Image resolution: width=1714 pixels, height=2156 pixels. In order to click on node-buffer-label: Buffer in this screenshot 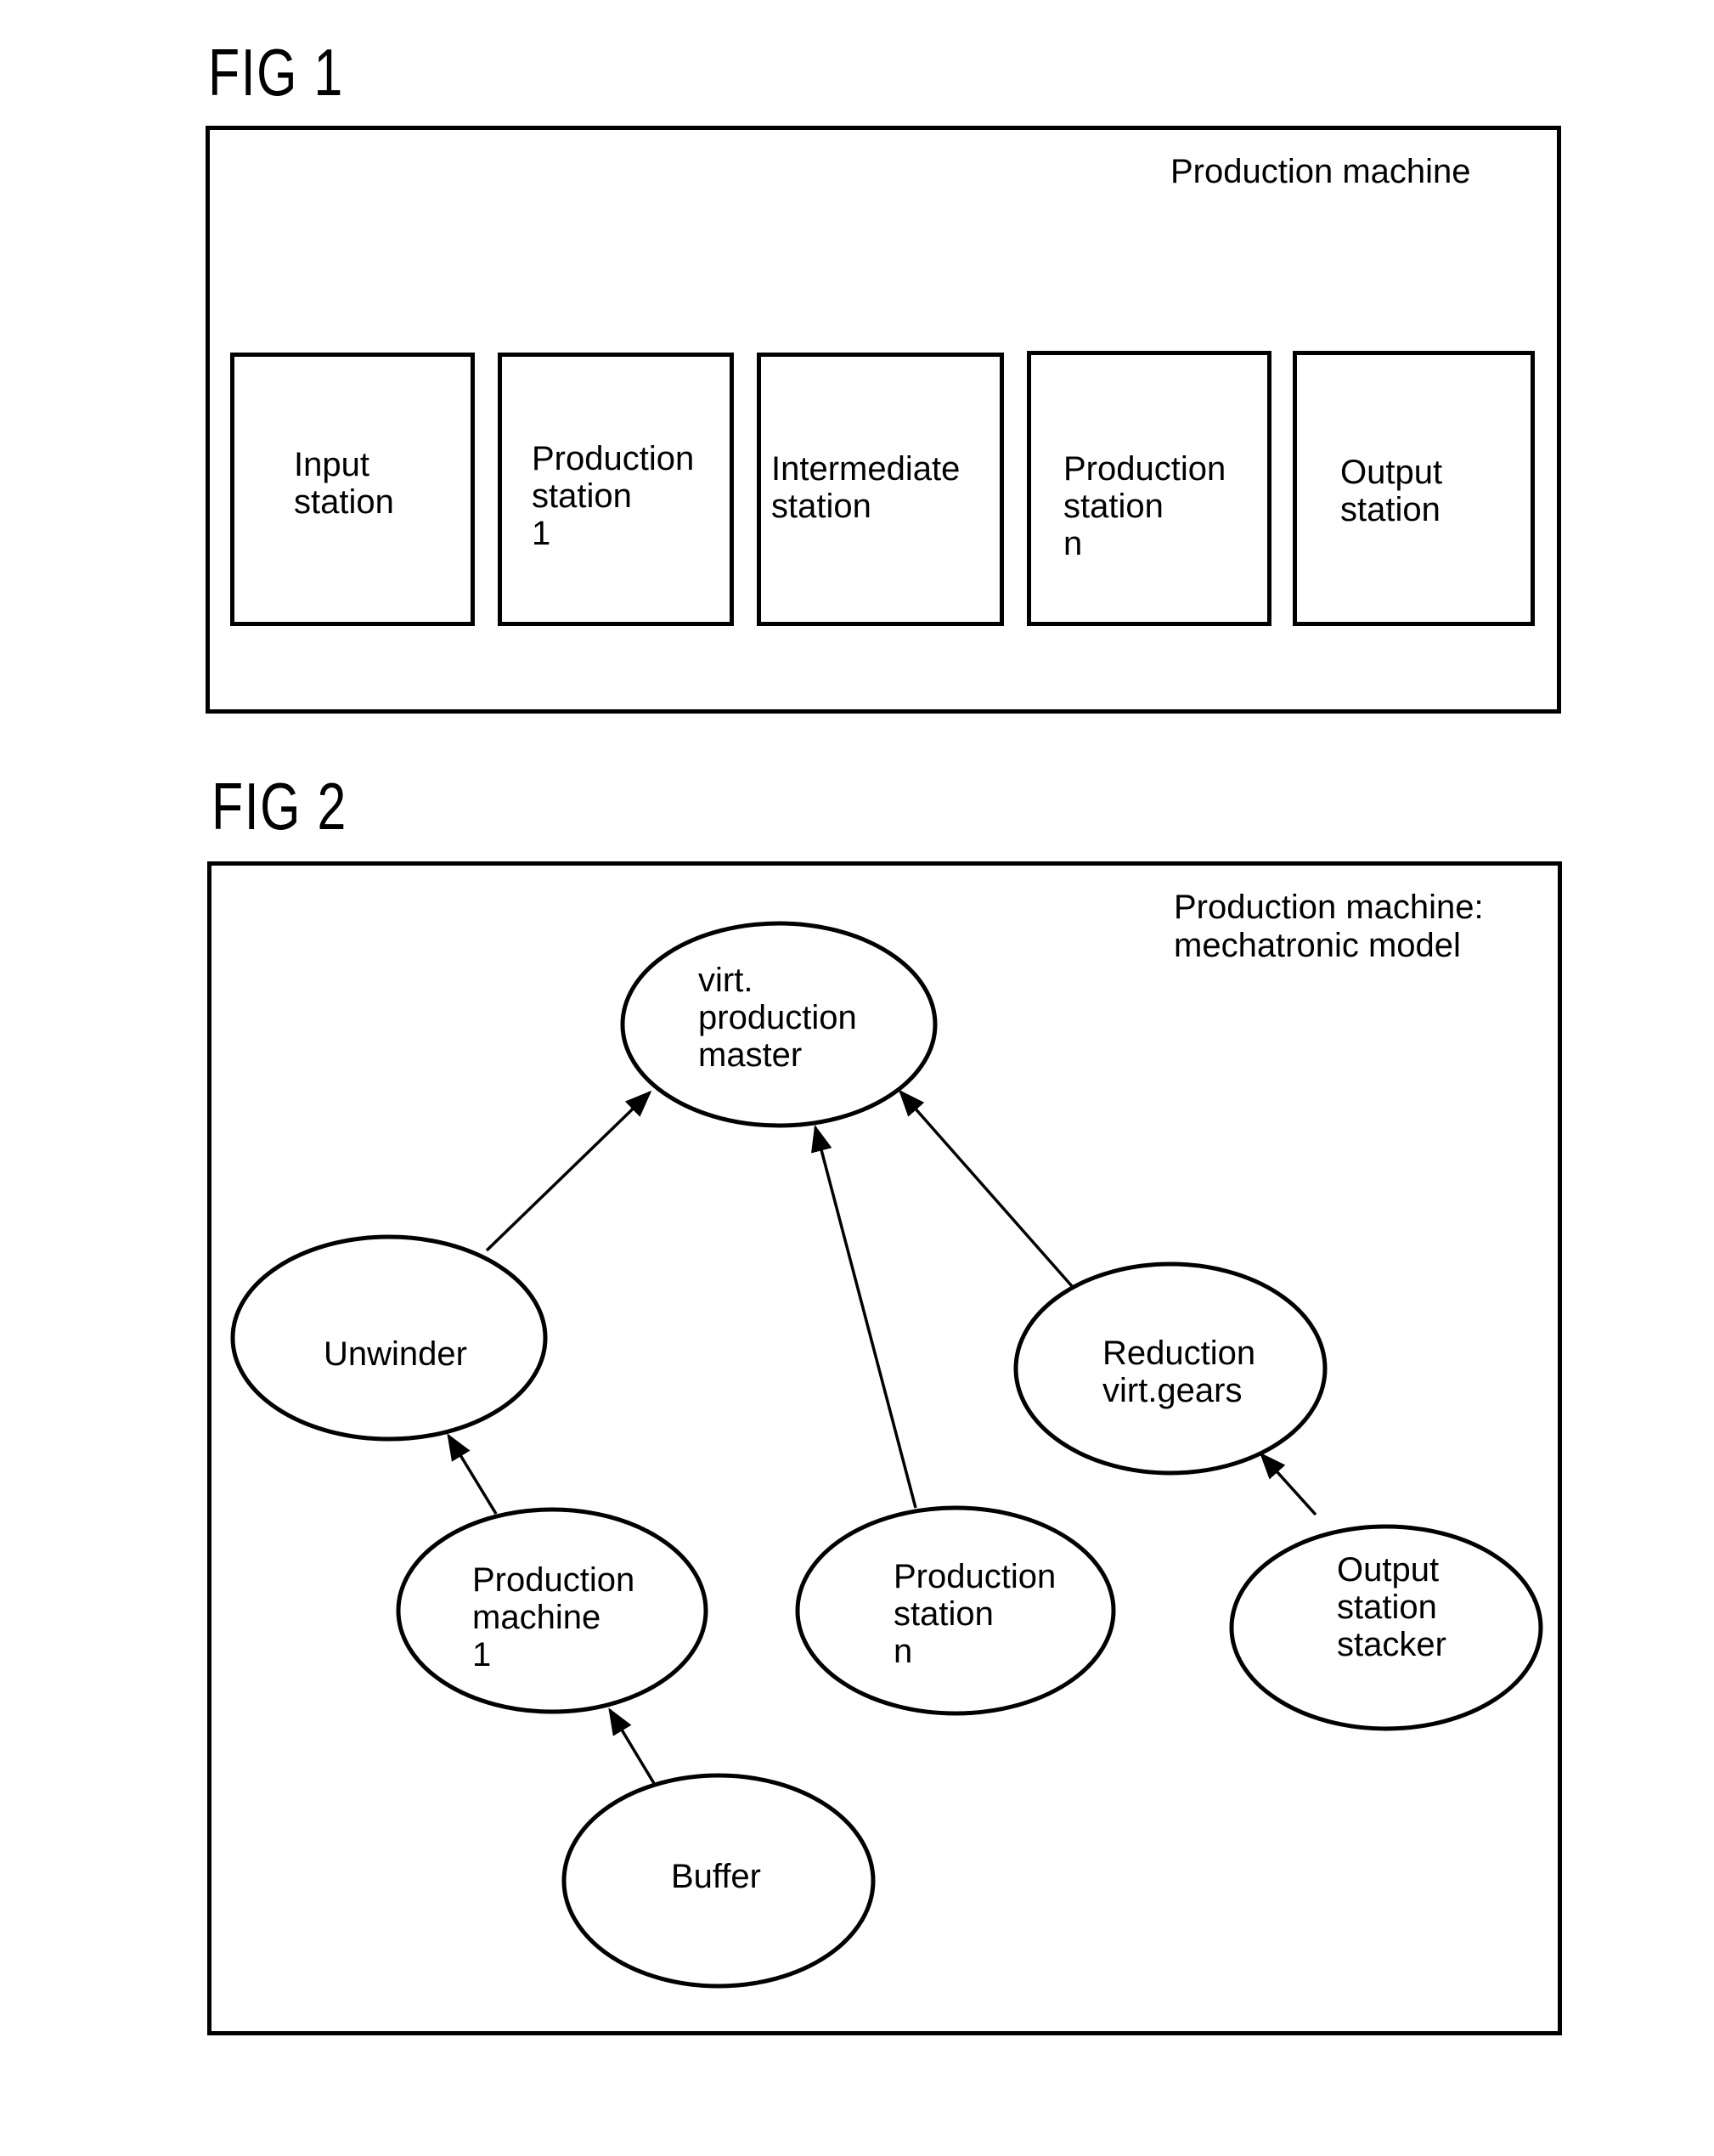, I will do `click(716, 1876)`.